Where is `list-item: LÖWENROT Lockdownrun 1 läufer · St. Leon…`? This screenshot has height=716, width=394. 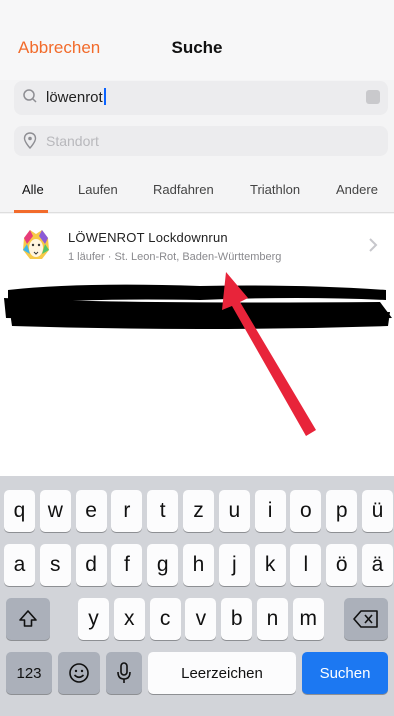
list-item: LÖWENROT Lockdownrun 1 läufer · St. Leon… is located at coordinates (197, 245).